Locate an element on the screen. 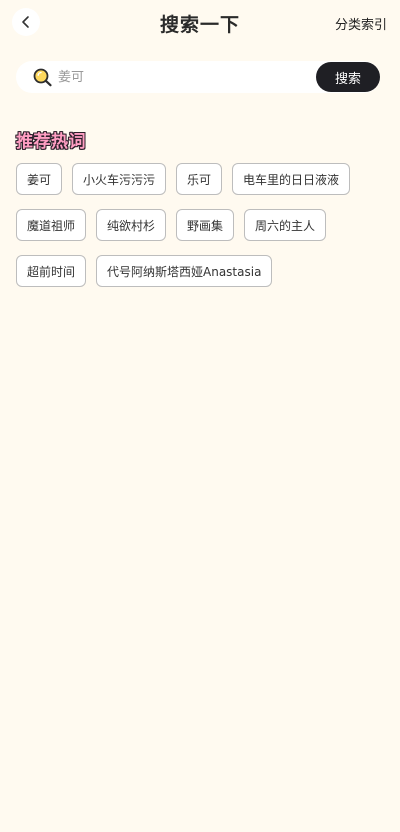 The width and height of the screenshot is (400, 832). search-icon is located at coordinates (42, 77).